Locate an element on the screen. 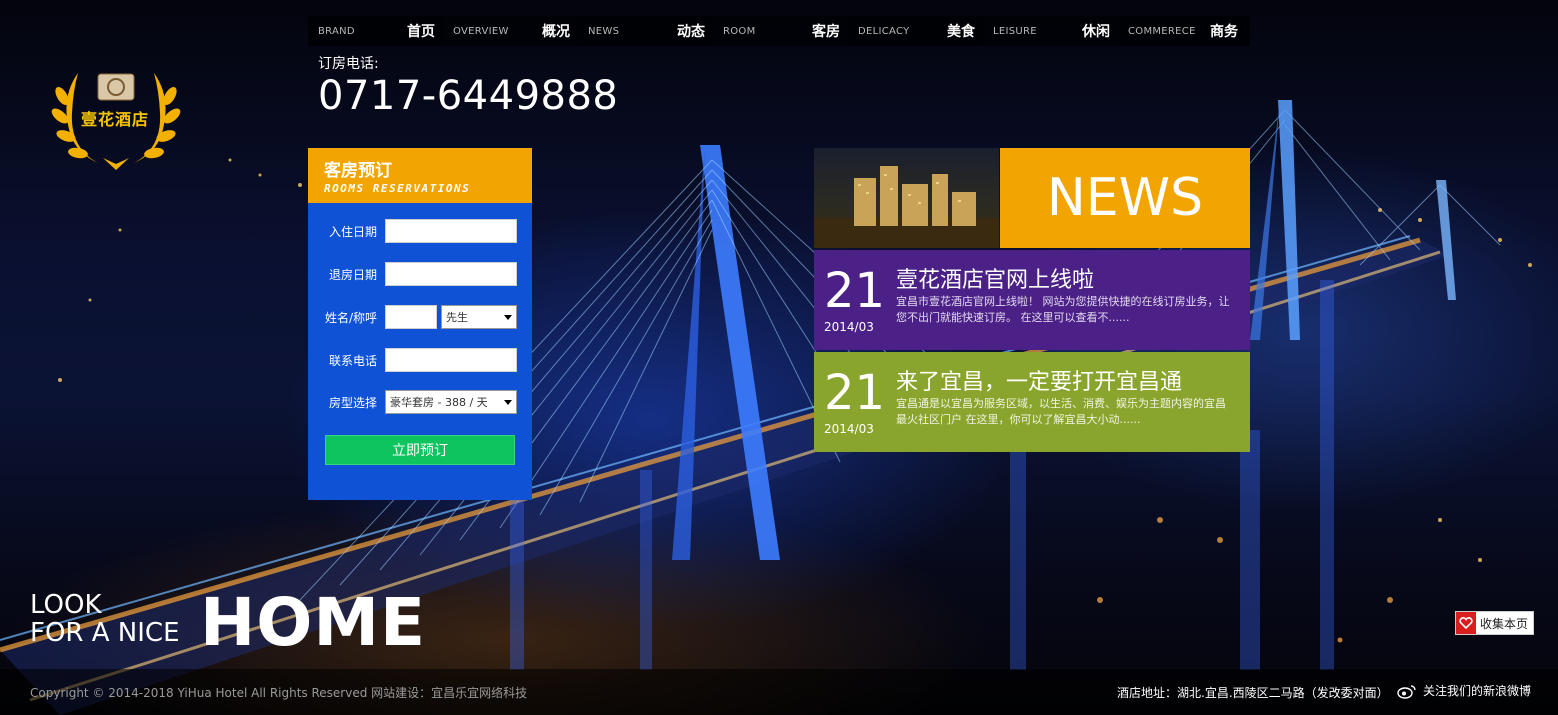 This screenshot has width=1558, height=715. news-thumbnail-image is located at coordinates (906, 198).